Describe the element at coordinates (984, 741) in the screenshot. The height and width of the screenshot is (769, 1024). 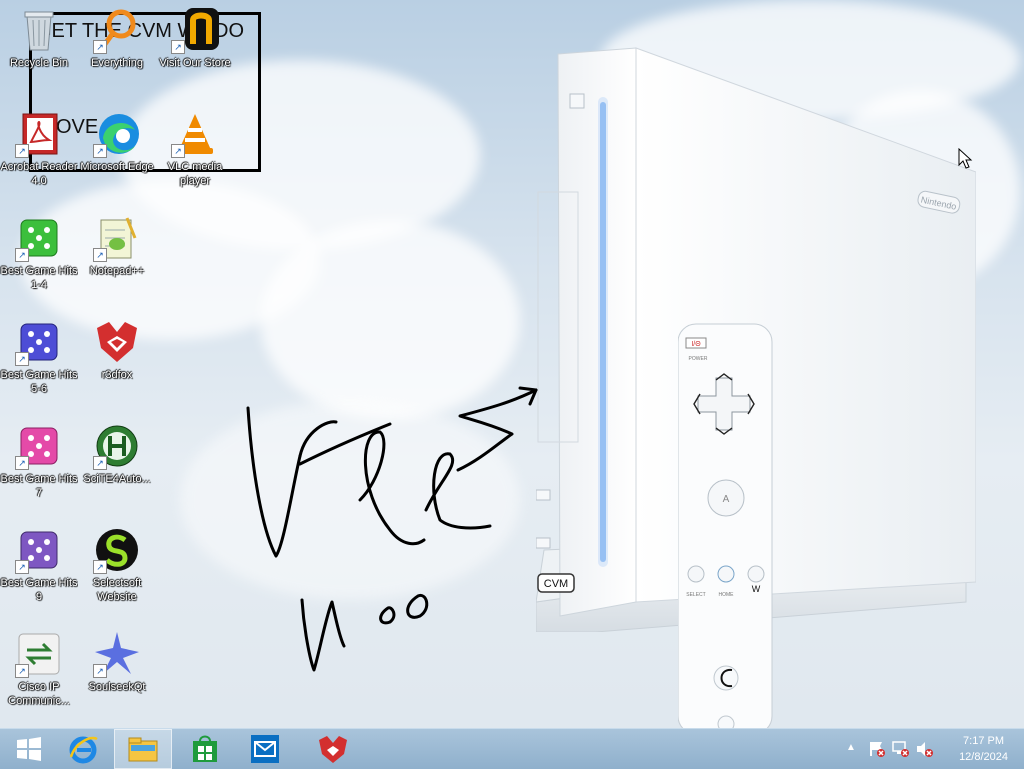
I see `clock-time: 7:17 PM` at that location.